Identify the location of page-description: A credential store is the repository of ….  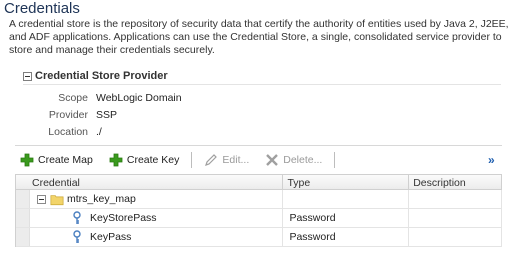
(259, 37).